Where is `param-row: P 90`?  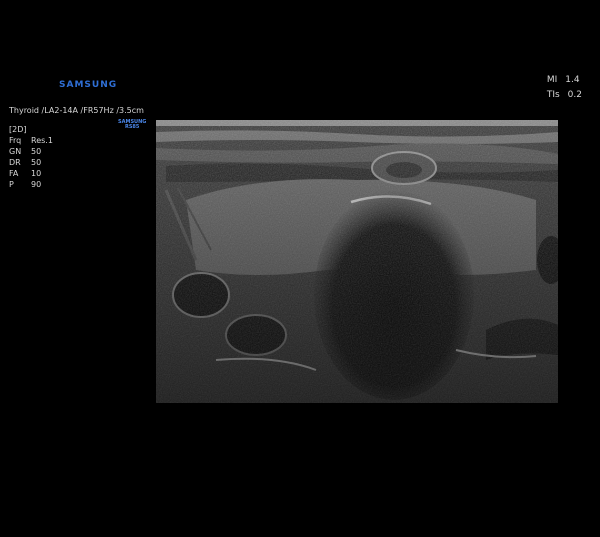
param-row: P 90 is located at coordinates (31, 184).